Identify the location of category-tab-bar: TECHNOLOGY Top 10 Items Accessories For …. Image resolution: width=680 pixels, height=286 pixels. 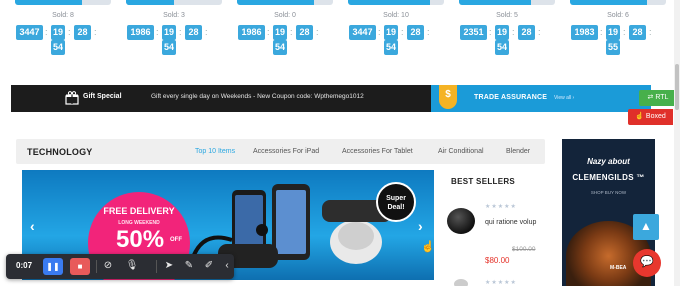
(280, 151).